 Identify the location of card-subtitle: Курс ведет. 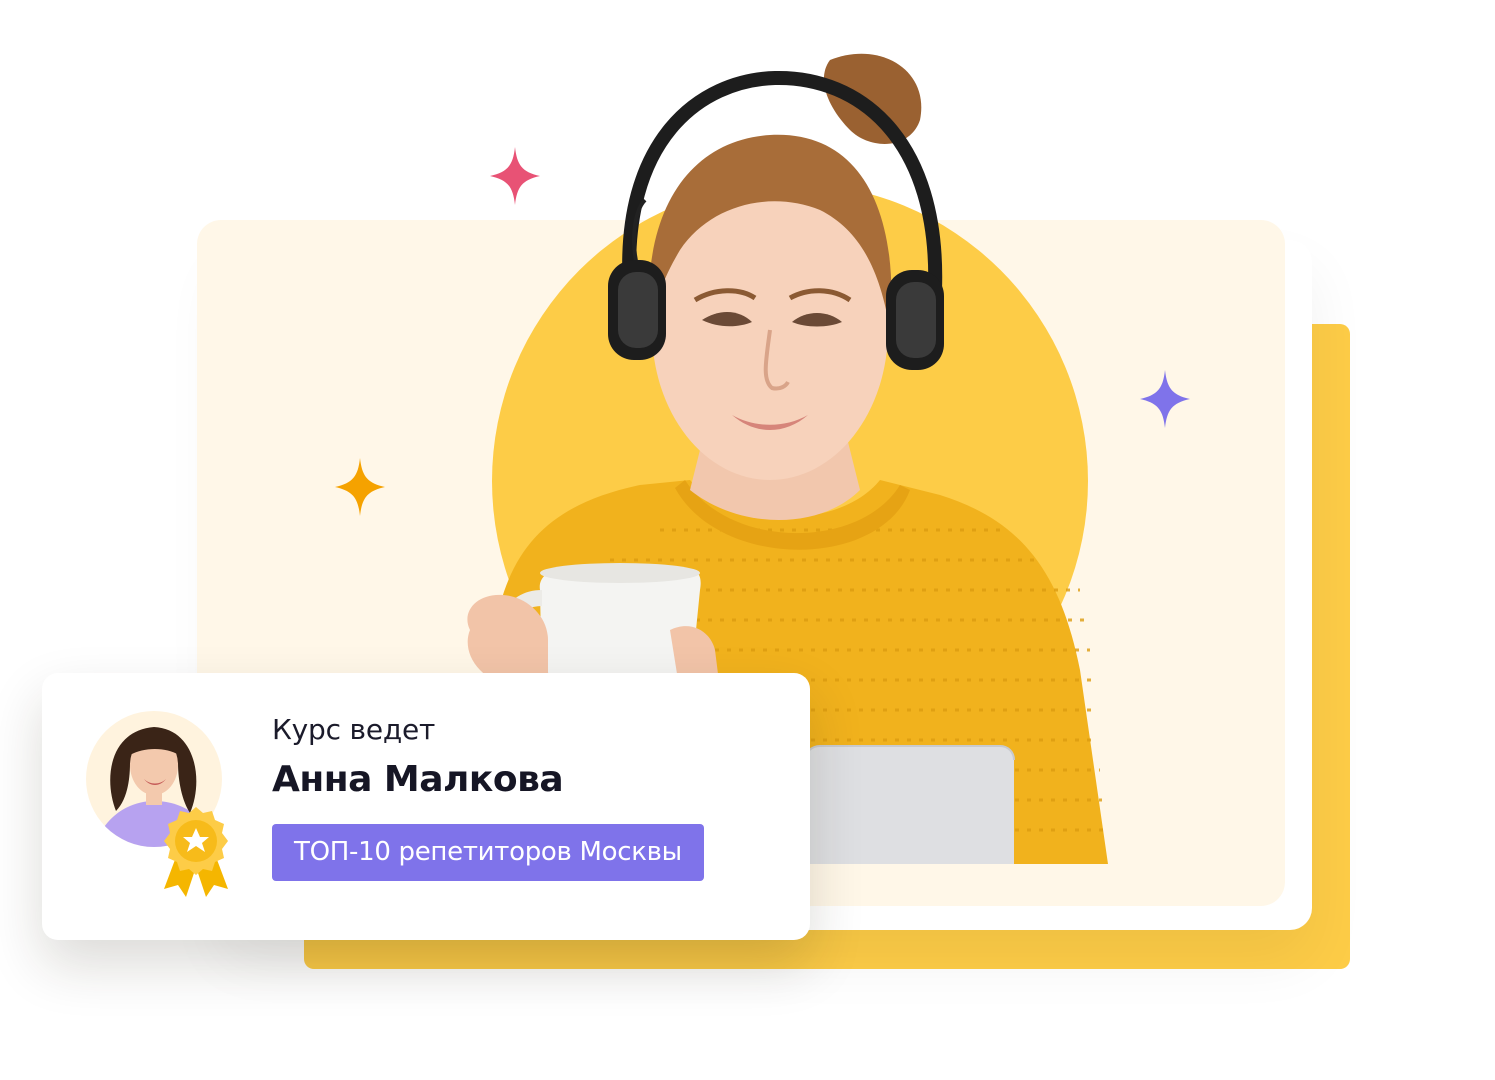
(354, 729).